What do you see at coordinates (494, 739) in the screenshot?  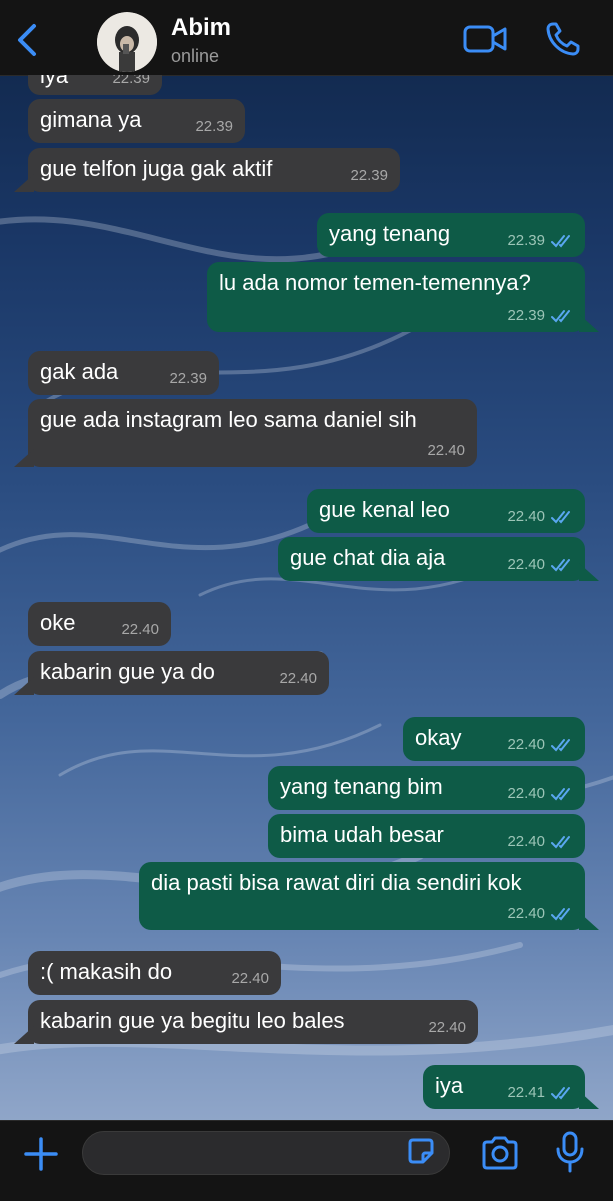 I see `message-outgoing: okay 22.40` at bounding box center [494, 739].